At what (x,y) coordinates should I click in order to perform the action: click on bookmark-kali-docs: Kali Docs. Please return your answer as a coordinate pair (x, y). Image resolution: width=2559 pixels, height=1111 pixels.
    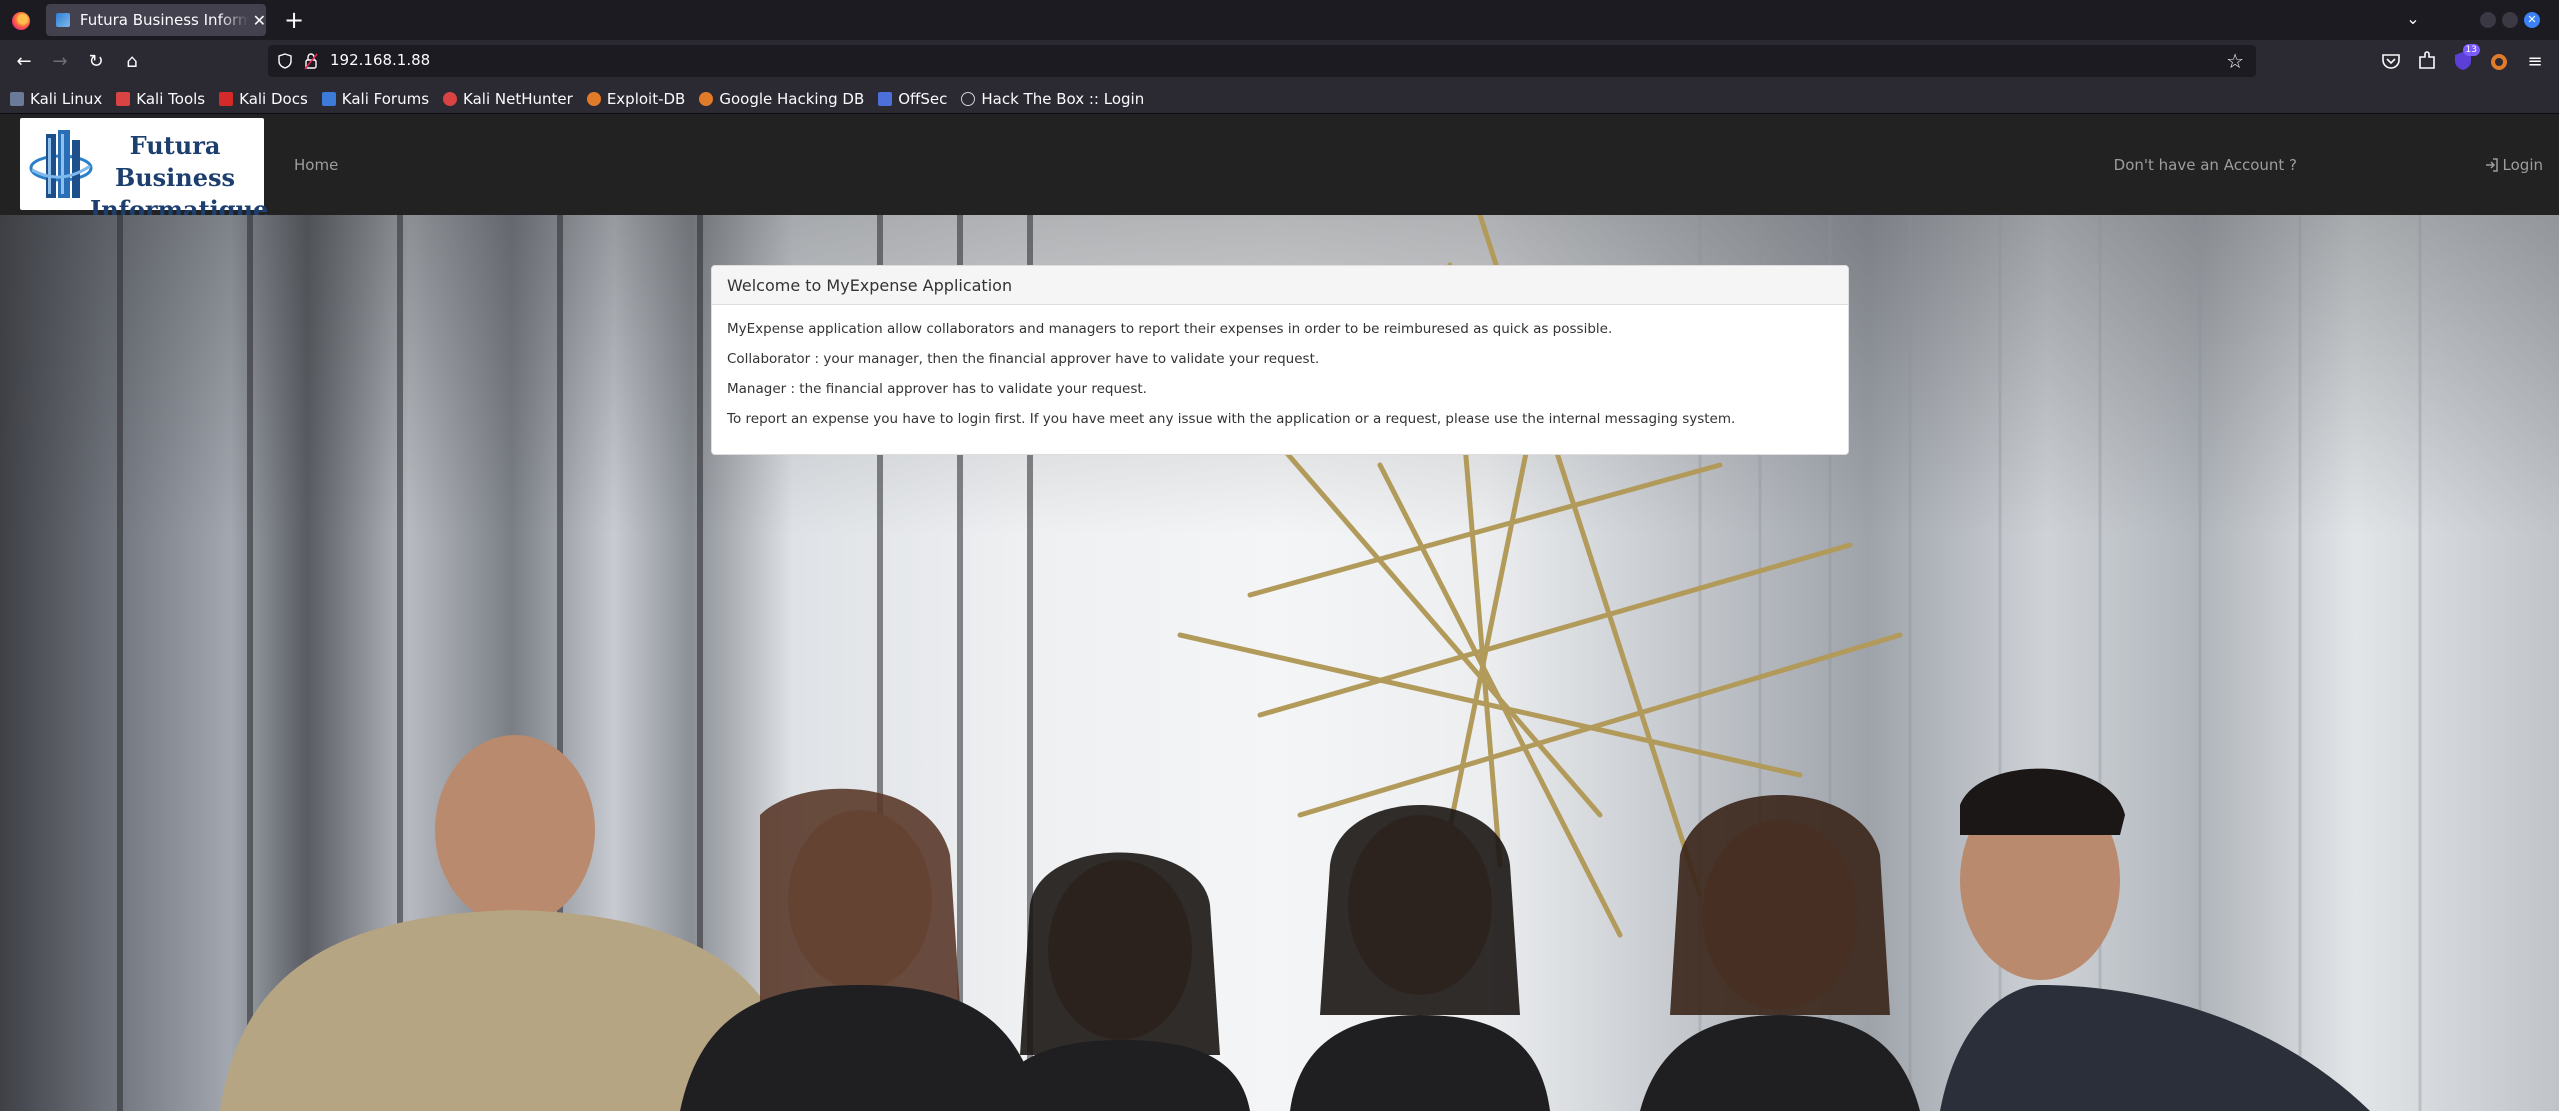
    Looking at the image, I should click on (263, 99).